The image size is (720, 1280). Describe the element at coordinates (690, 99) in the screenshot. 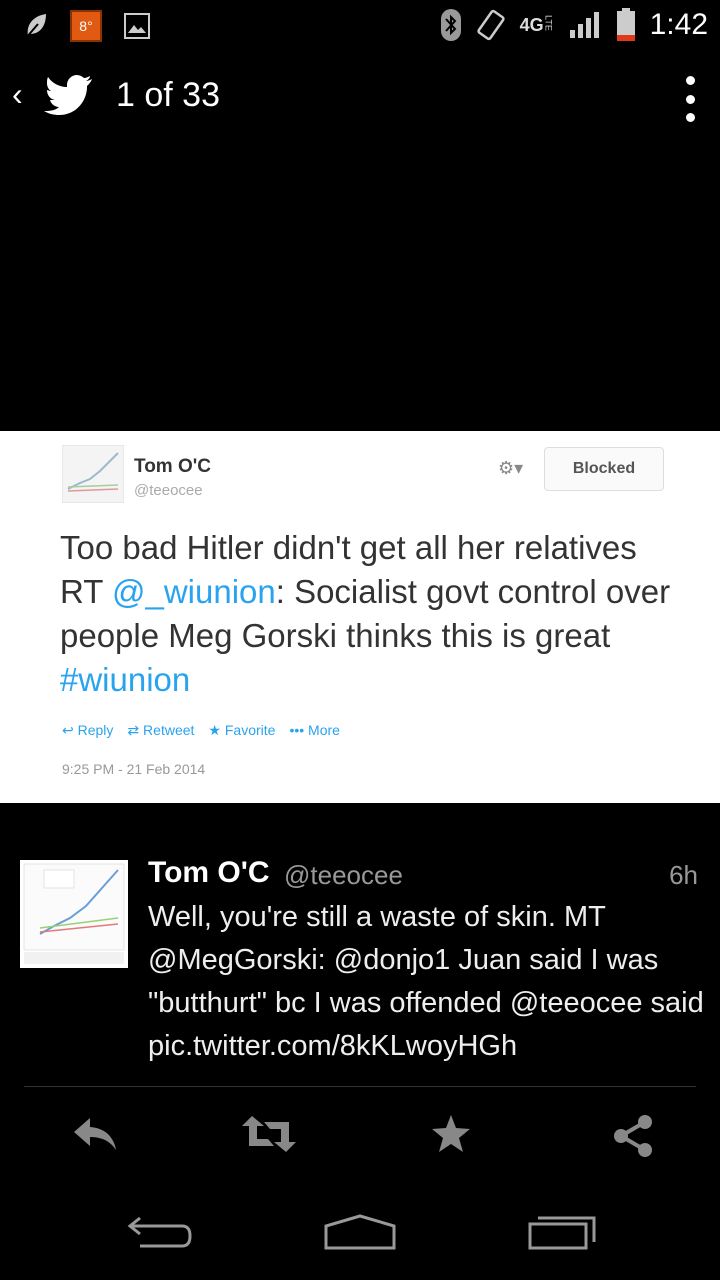

I see `overflow-menu-icon` at that location.